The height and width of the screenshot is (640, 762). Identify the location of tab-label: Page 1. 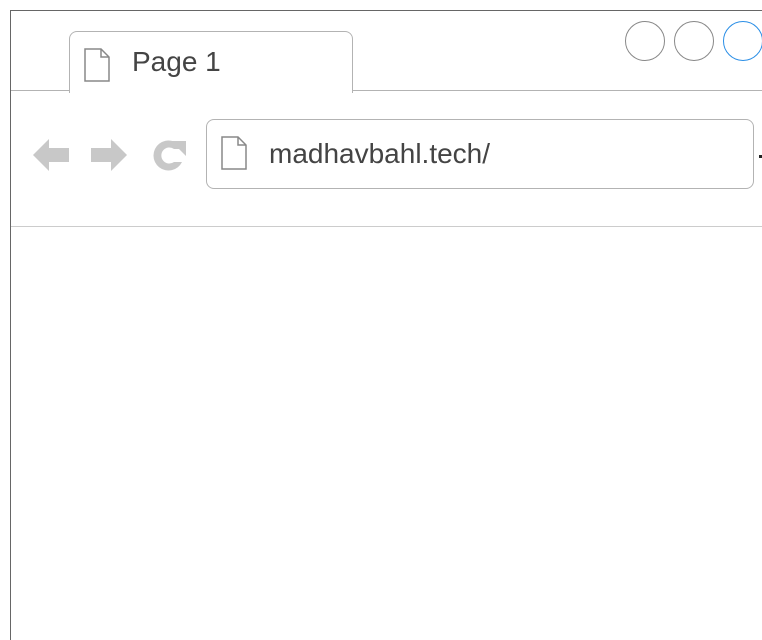
(176, 61).